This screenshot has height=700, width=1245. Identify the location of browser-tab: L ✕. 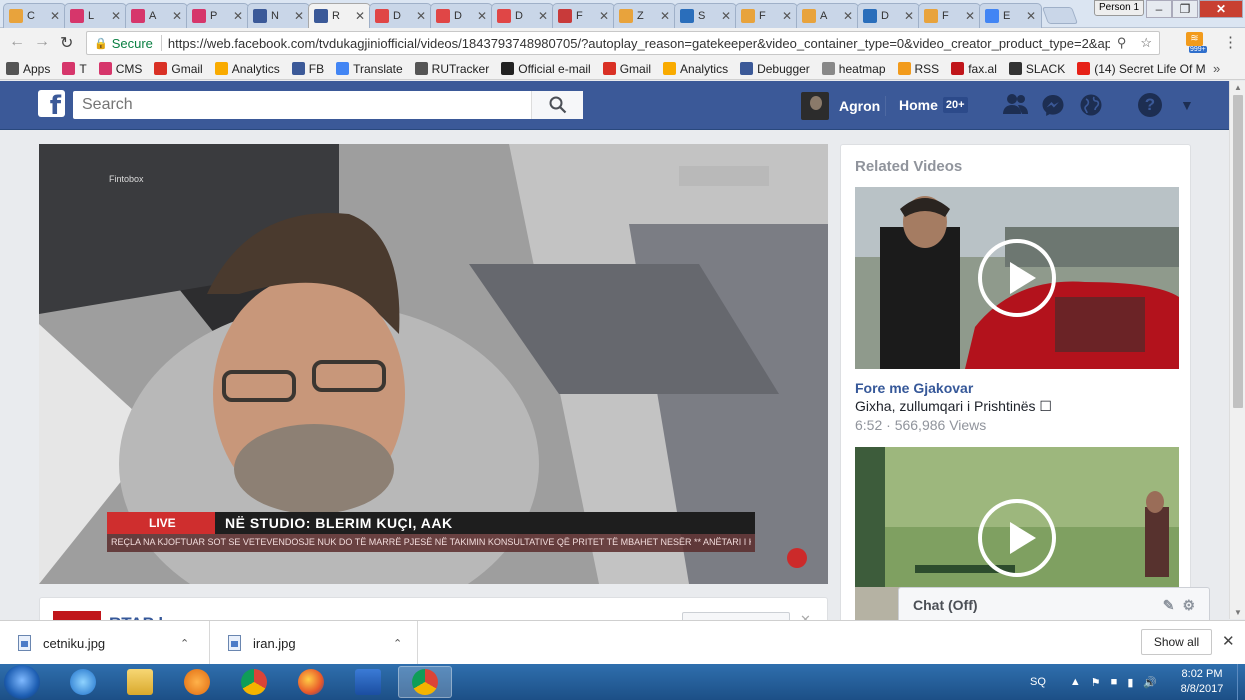
(95, 15).